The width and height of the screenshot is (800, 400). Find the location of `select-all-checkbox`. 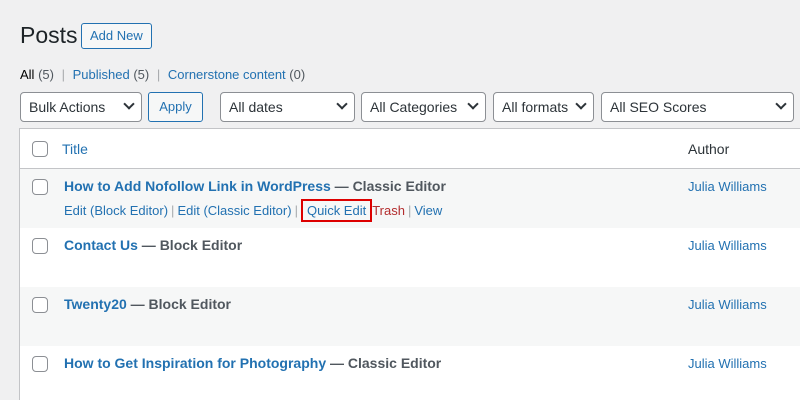

select-all-checkbox is located at coordinates (40, 149).